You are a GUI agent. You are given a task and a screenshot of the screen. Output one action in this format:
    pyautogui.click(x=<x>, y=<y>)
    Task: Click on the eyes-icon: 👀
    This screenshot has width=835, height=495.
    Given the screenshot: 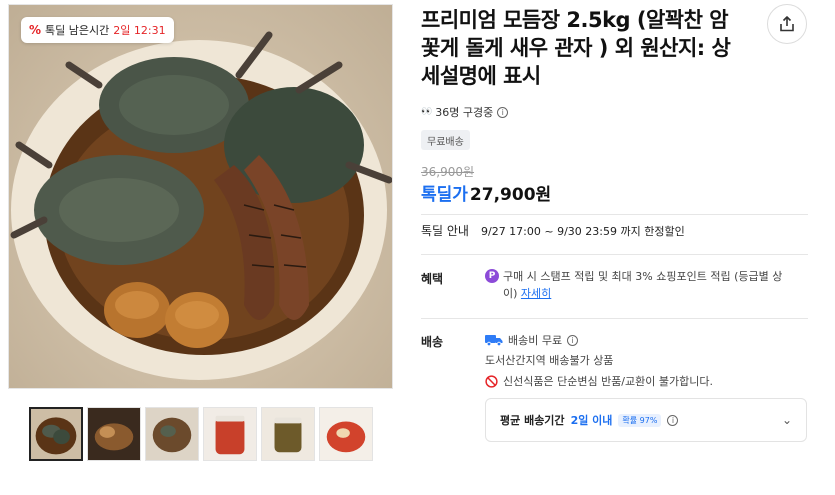 What is the action you would take?
    pyautogui.click(x=426, y=112)
    